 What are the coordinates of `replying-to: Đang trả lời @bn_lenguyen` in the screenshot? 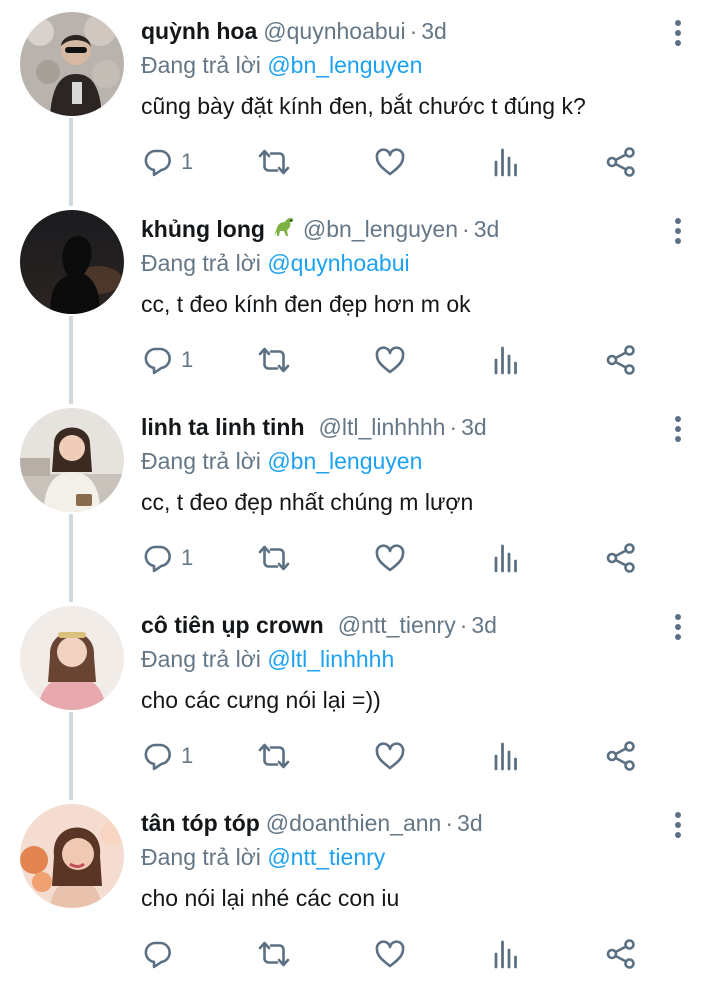 It's located at (281, 65).